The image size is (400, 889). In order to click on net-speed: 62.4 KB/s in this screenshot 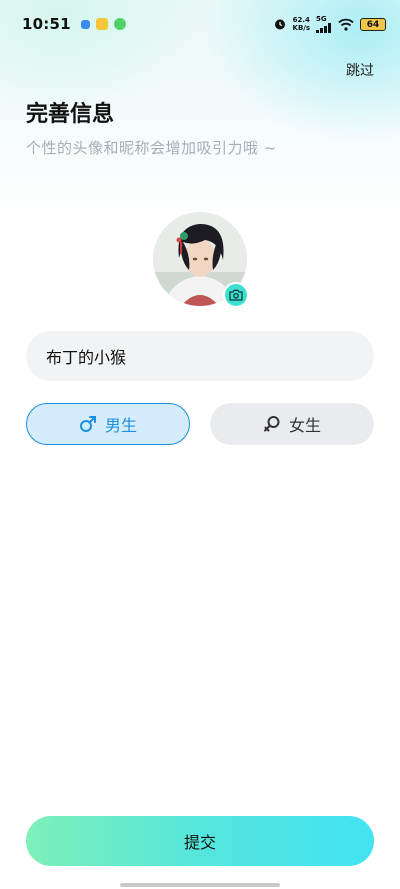, I will do `click(301, 24)`.